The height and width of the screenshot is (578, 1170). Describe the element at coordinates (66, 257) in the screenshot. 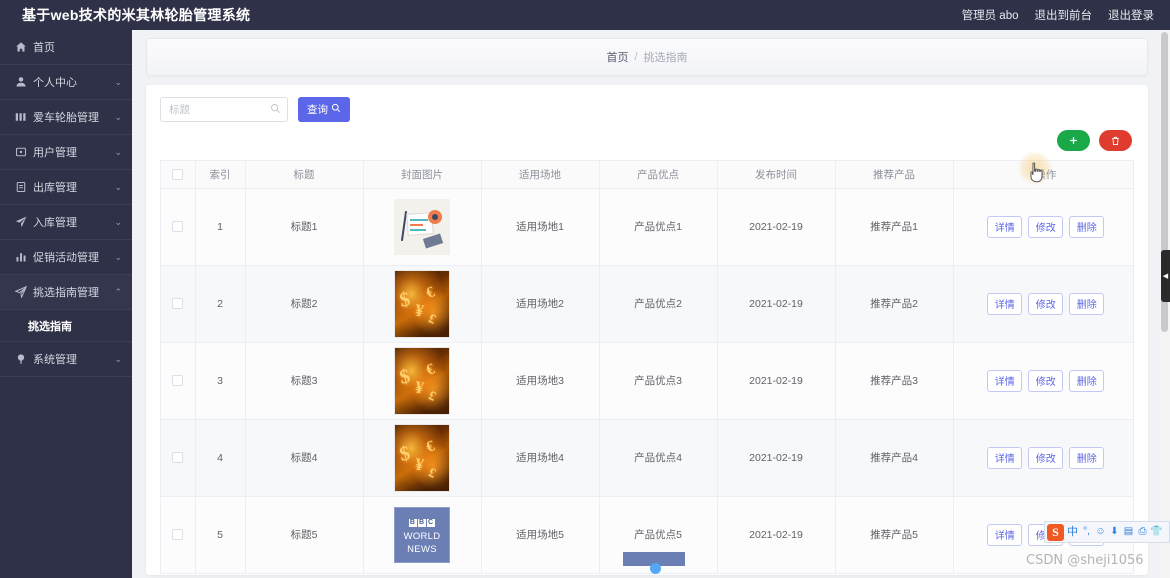

I see `sidebar-item-promotion-management: 促销活动管理 ⌄` at that location.